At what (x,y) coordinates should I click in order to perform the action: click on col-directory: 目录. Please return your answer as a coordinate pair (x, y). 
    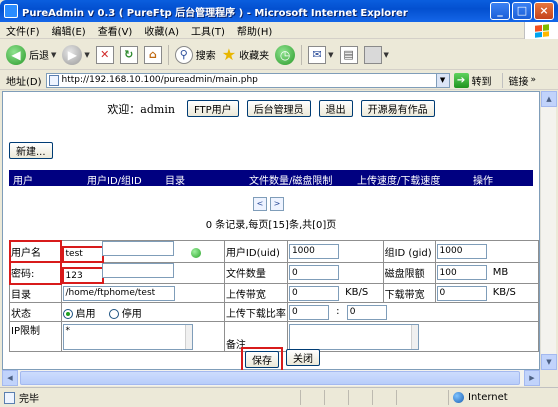
    Looking at the image, I should click on (175, 179).